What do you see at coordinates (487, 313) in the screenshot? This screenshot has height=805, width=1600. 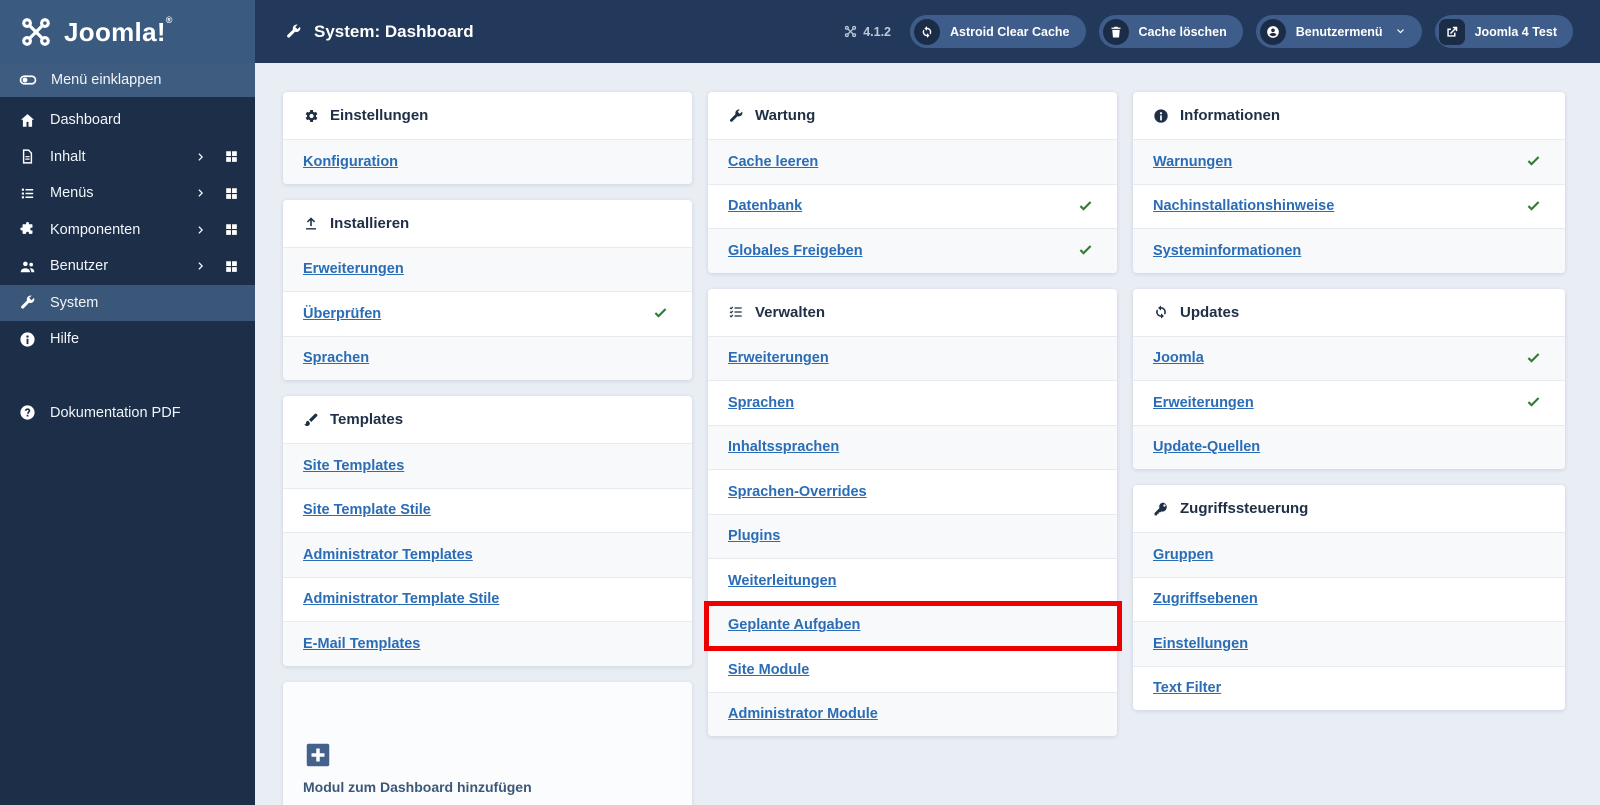 I see `card-rows: Erweiterungen Überprüfen Sprachen` at bounding box center [487, 313].